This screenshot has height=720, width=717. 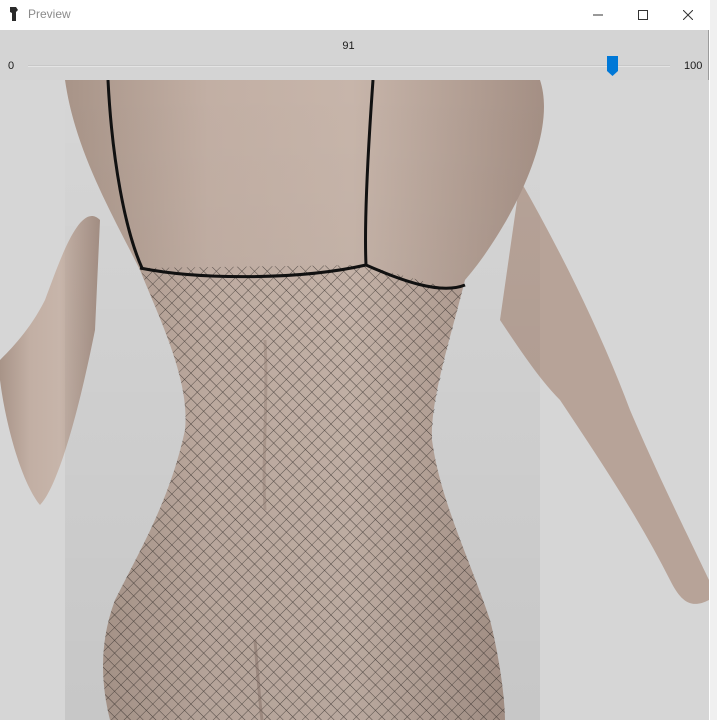 I want to click on maximize-icon, so click(x=643, y=15).